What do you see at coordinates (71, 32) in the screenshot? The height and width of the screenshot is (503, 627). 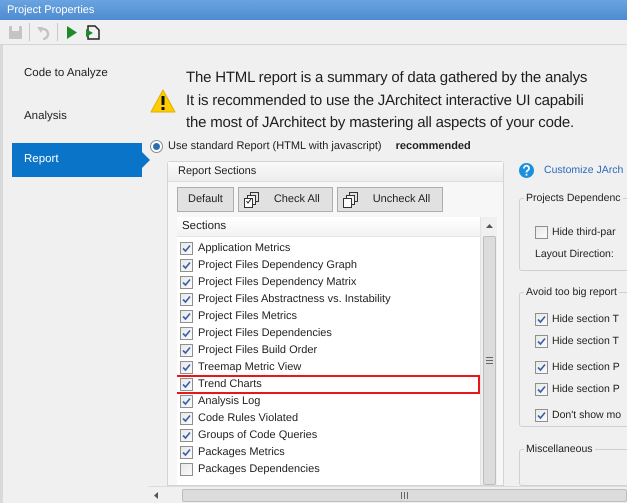 I see `play-icon` at bounding box center [71, 32].